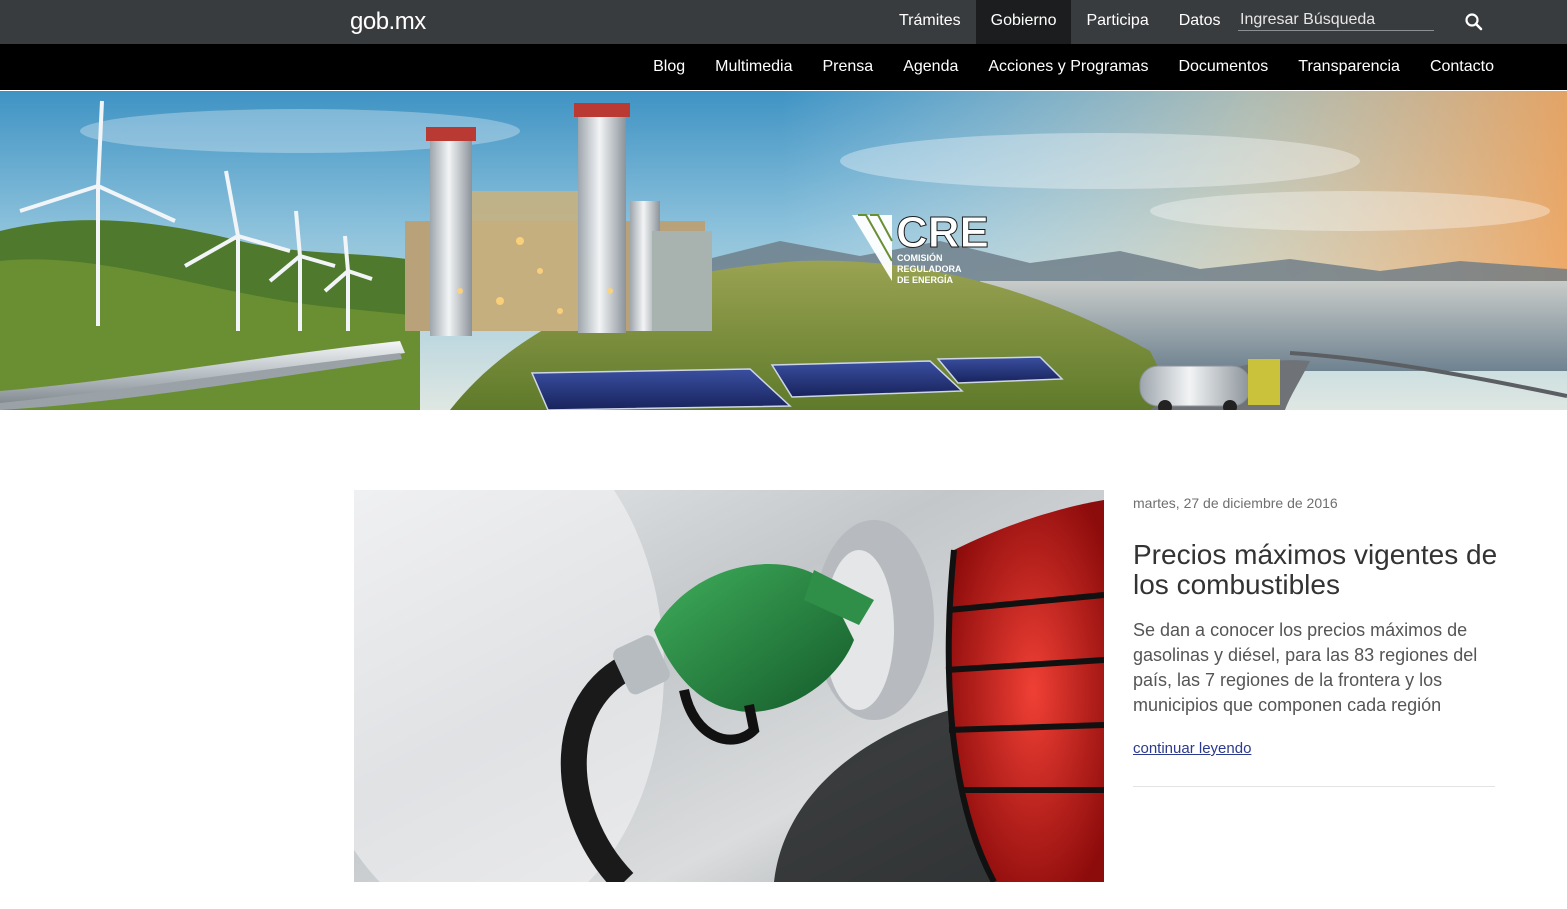 The image size is (1567, 909). Describe the element at coordinates (753, 67) in the screenshot. I see `nav-multimedia: Multimedia` at that location.